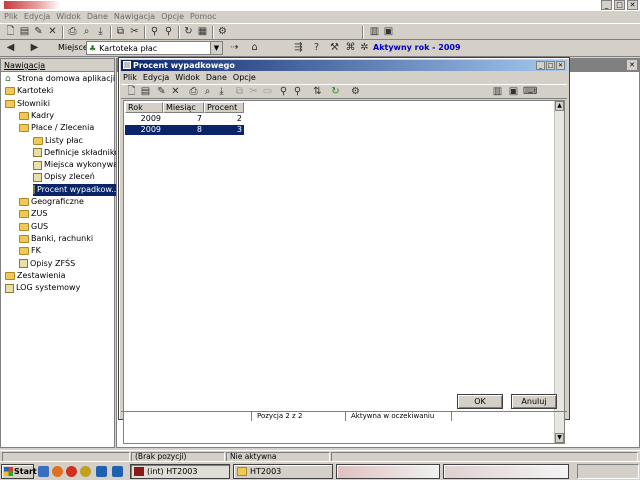 This screenshot has height=480, width=640. What do you see at coordinates (216, 48) in the screenshot?
I see `chevron-down-icon: ▼` at bounding box center [216, 48].